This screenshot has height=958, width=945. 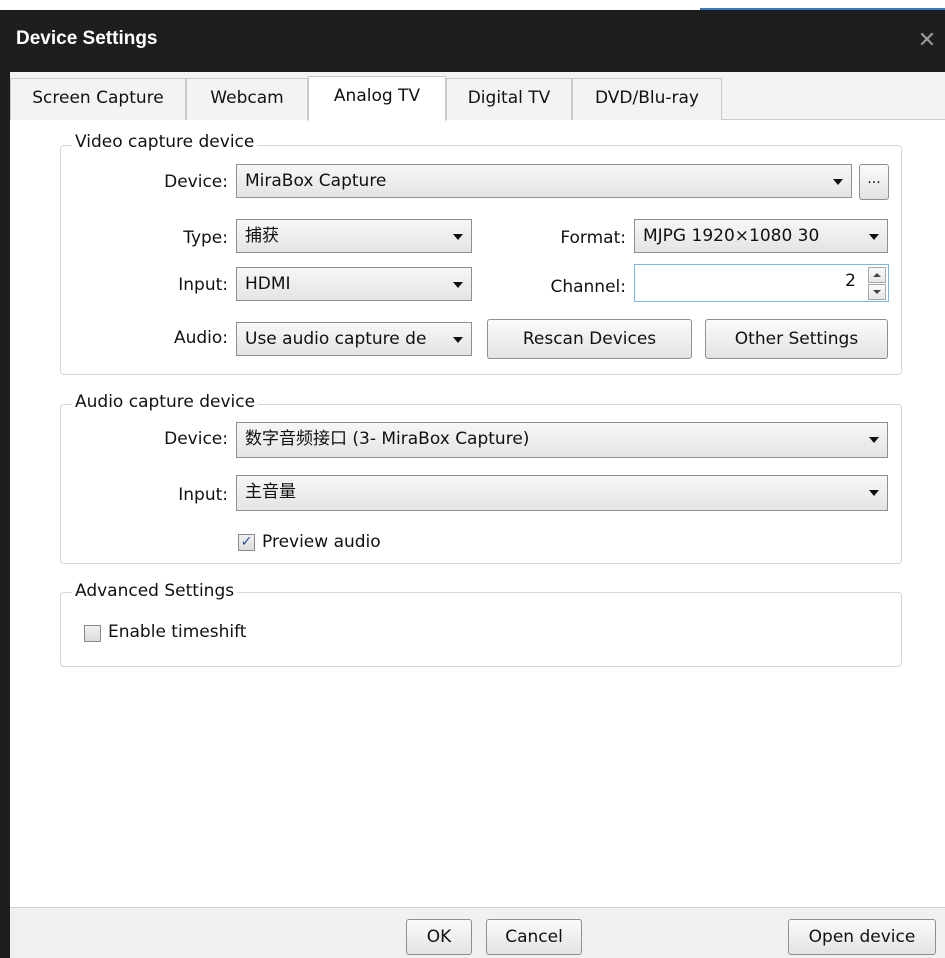 I want to click on audio-device-label: Device:, so click(x=196, y=439).